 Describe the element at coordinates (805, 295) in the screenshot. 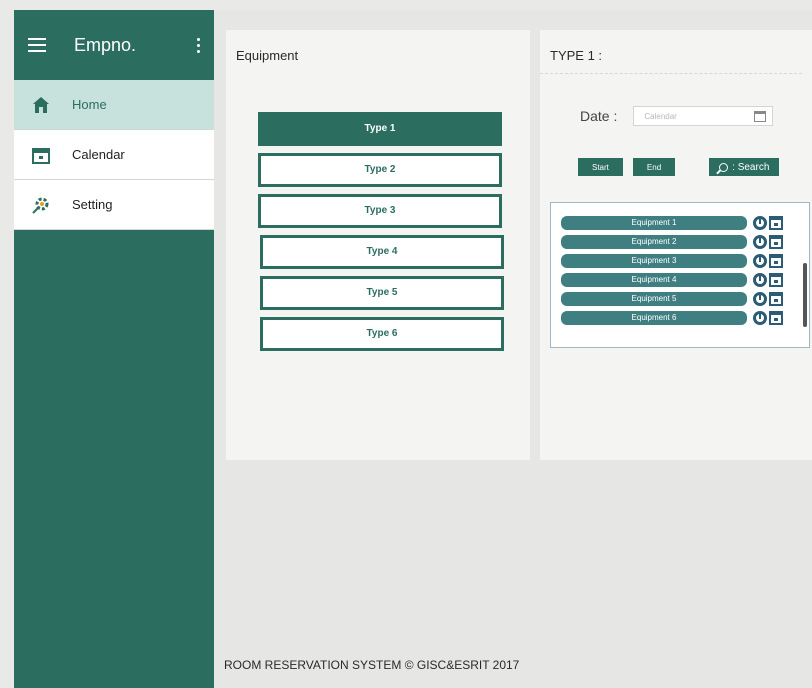

I see `scrollbar` at that location.